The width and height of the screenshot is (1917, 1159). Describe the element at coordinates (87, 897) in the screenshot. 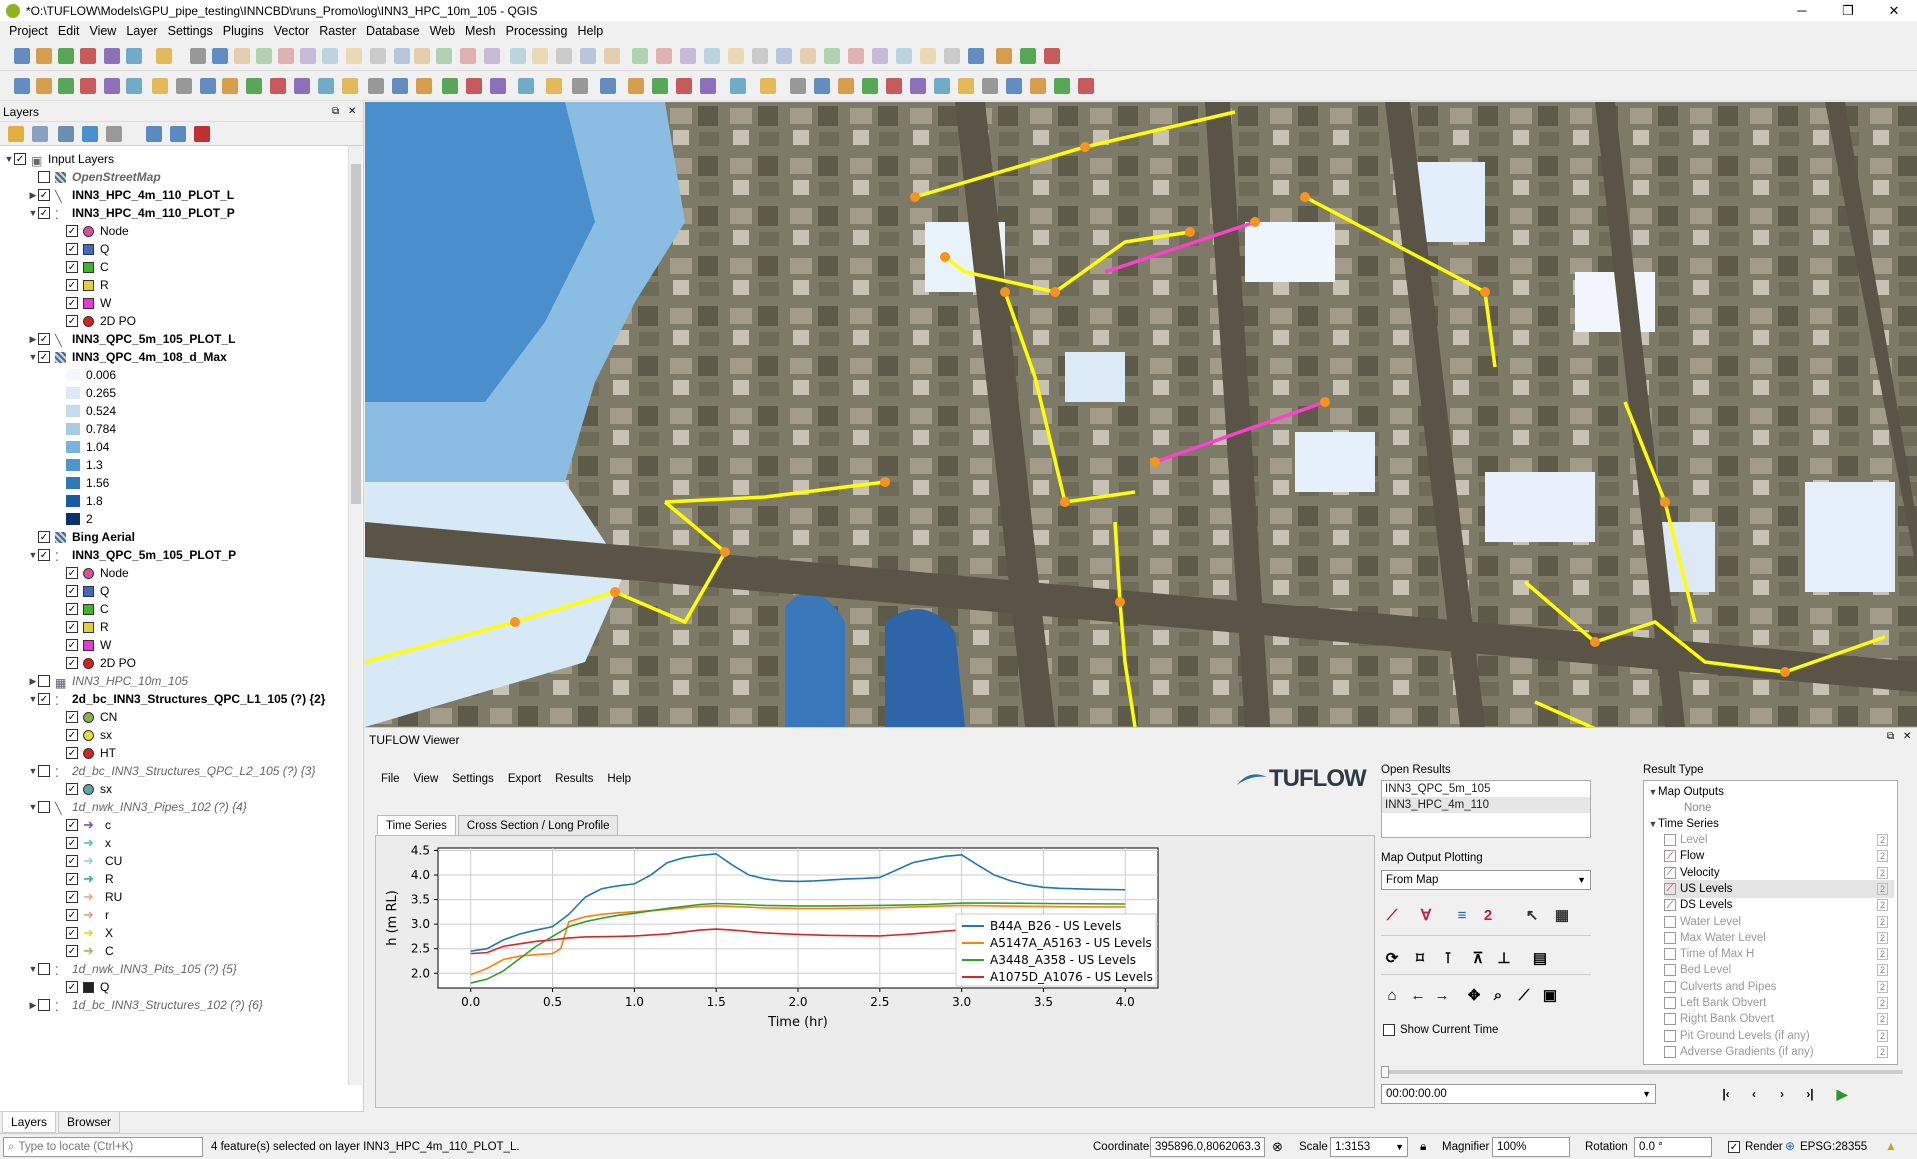

I see `layer-tree-item: ✓ ➜ RU` at that location.